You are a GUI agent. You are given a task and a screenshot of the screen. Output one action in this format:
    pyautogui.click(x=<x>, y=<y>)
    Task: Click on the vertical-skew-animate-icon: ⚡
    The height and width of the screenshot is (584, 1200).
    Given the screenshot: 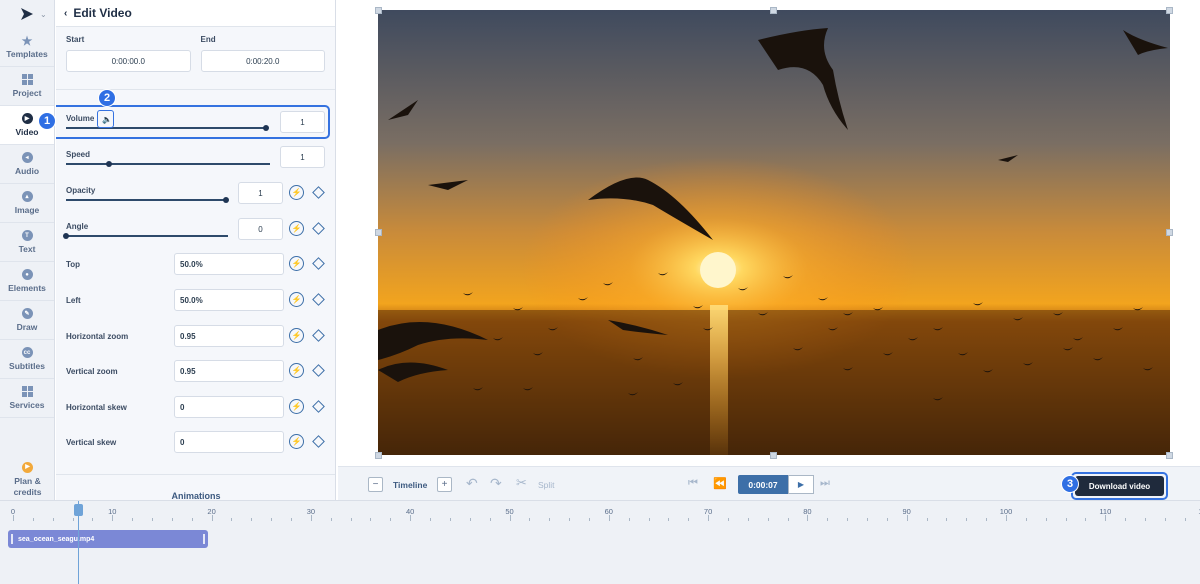 What is the action you would take?
    pyautogui.click(x=296, y=441)
    